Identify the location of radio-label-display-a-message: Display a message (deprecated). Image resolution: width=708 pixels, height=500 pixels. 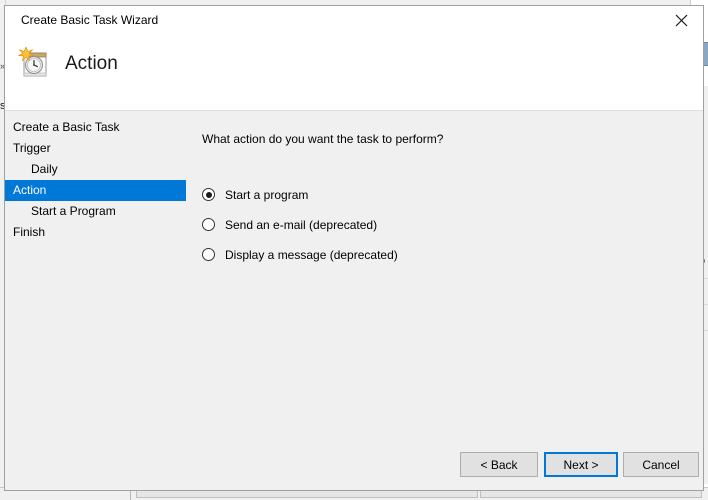
(311, 254).